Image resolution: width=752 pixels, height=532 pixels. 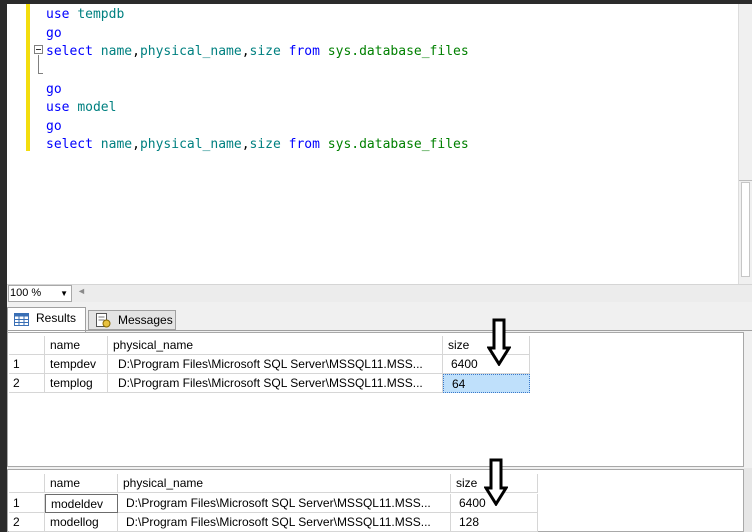 What do you see at coordinates (145, 320) in the screenshot?
I see `tab-messages-label: Messages` at bounding box center [145, 320].